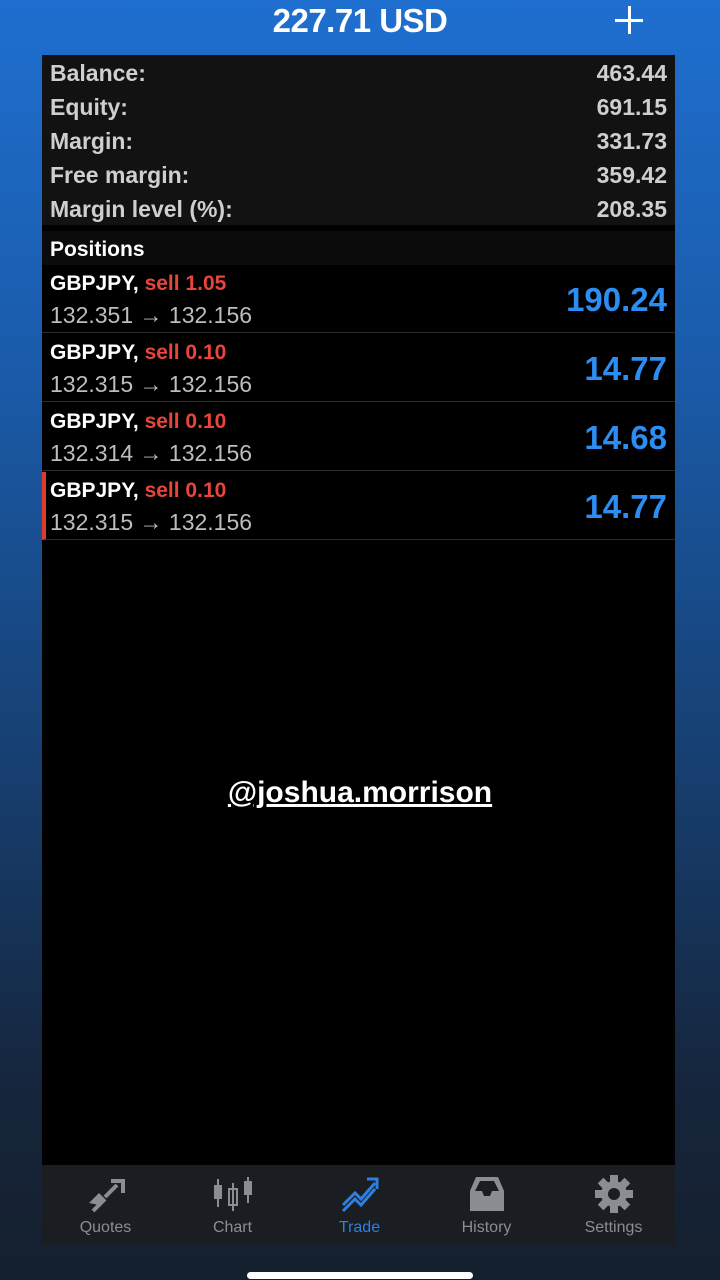 The image size is (720, 1280). Describe the element at coordinates (151, 453) in the screenshot. I see `position-prices: 132.314 → 132.156` at that location.